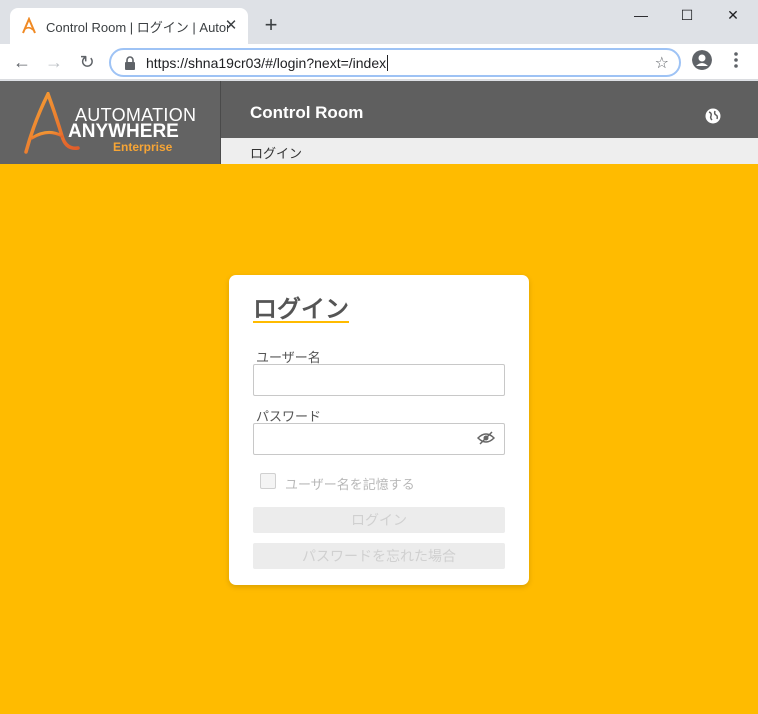  I want to click on more-menu-icon, so click(736, 60).